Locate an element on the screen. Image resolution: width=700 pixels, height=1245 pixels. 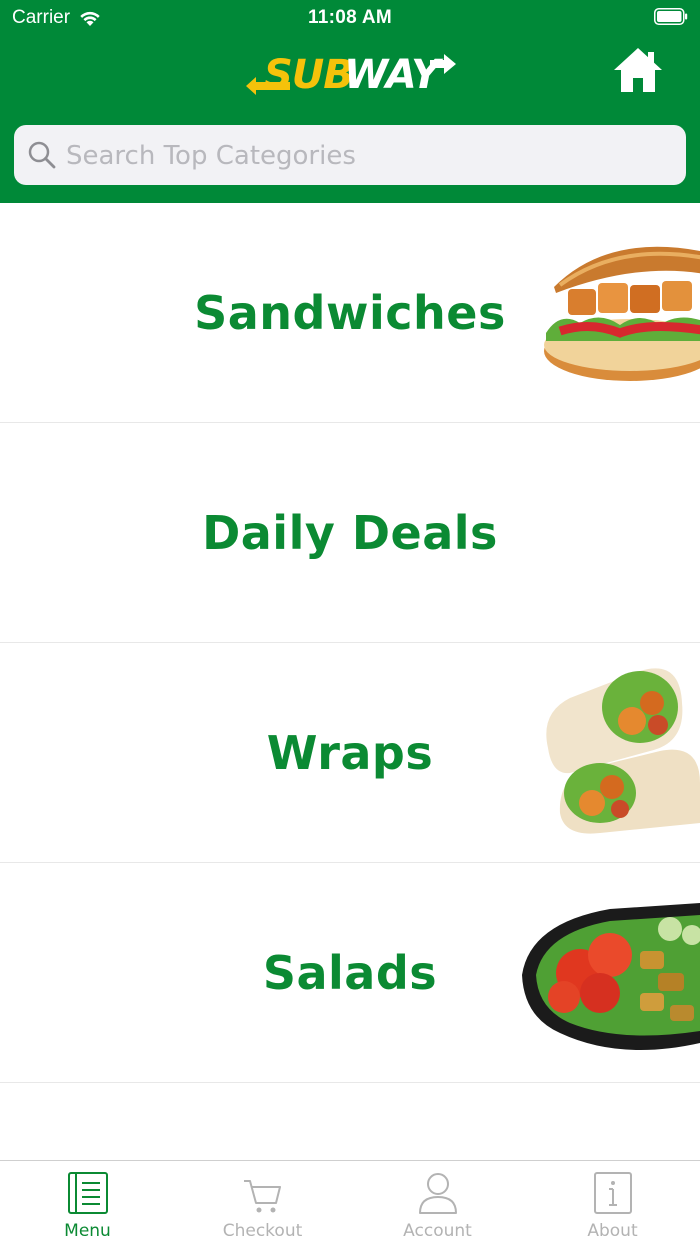
tab-menu: Menu is located at coordinates (87, 1203).